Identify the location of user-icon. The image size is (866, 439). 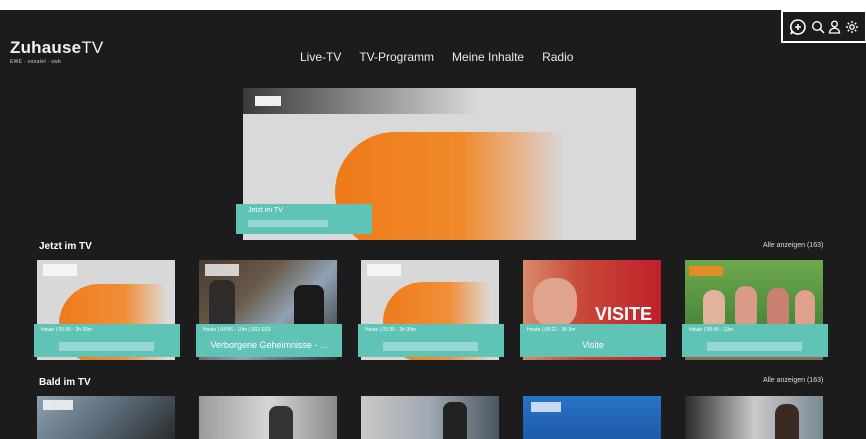
(834, 27).